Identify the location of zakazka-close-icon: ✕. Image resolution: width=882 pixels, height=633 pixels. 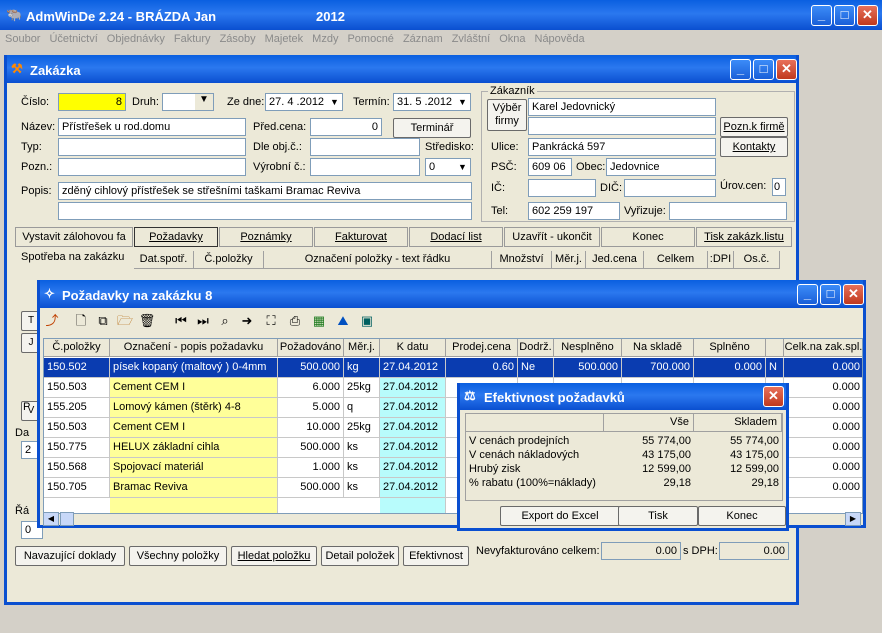
(786, 69).